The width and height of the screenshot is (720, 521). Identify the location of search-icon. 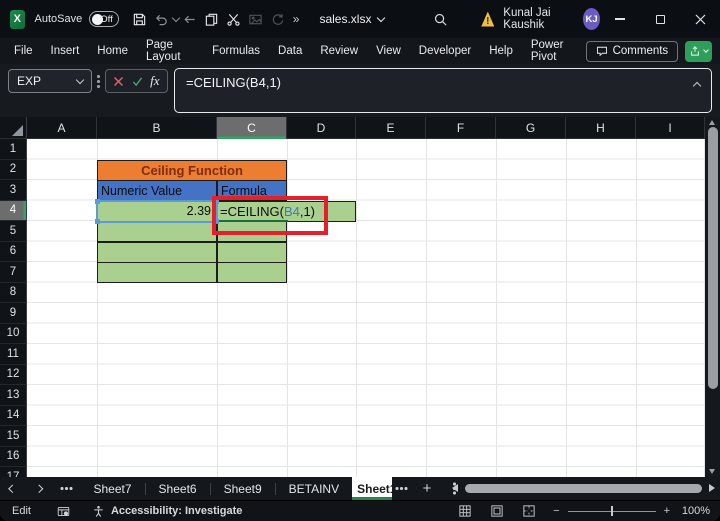
(440, 19).